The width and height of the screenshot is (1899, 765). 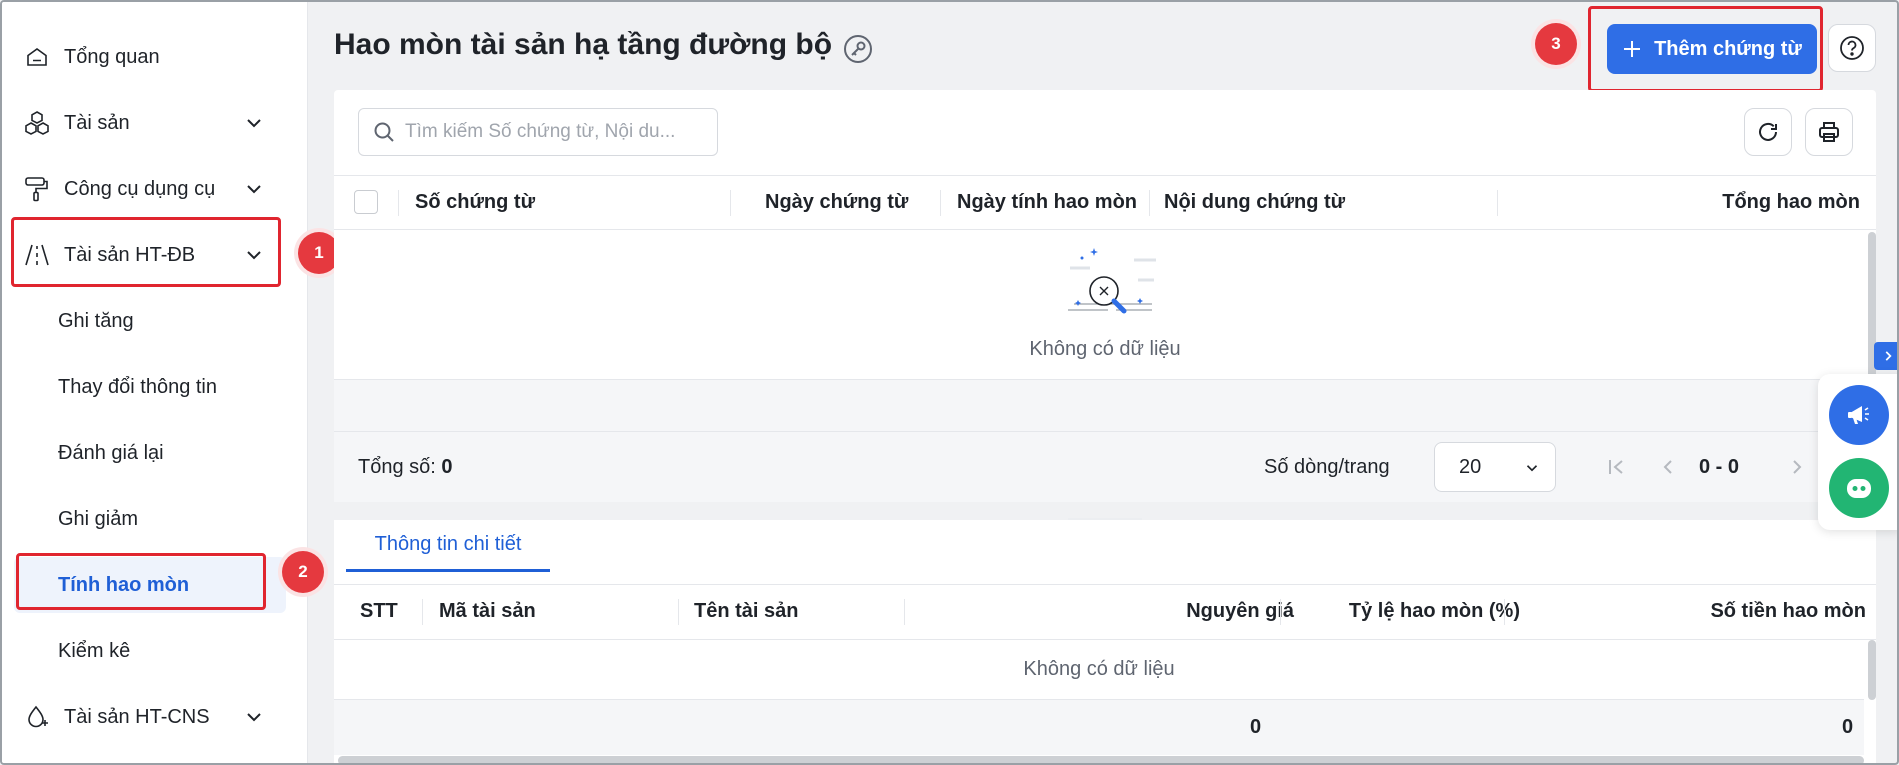 What do you see at coordinates (447, 467) in the screenshot?
I see `total-value: 0` at bounding box center [447, 467].